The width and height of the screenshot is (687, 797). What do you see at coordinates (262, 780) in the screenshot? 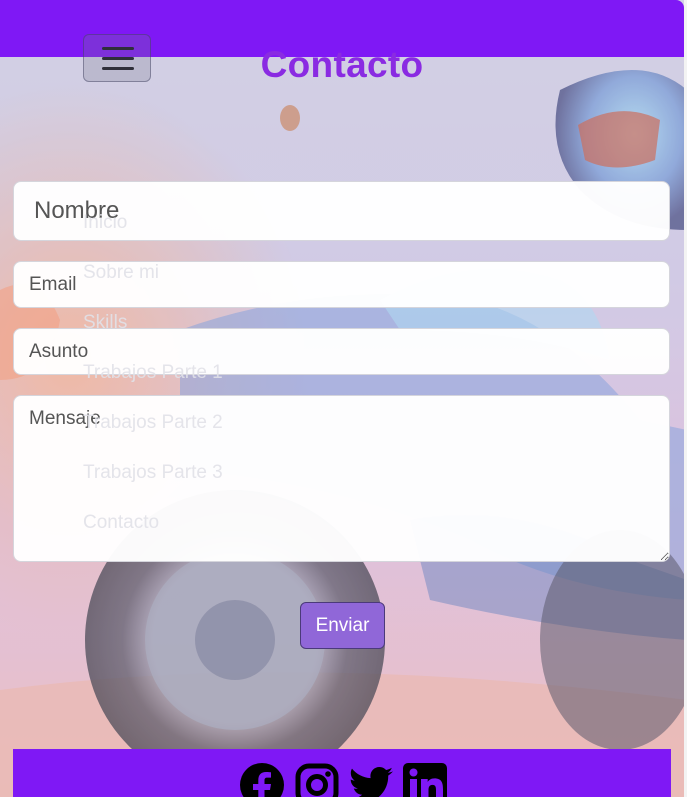
I see `facebook-icon` at bounding box center [262, 780].